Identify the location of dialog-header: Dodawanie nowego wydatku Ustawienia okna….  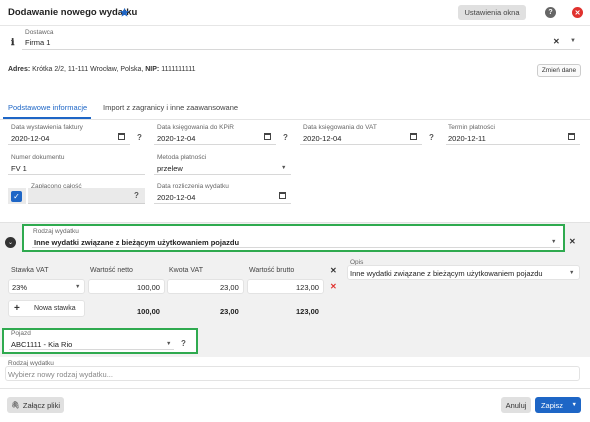
(295, 13).